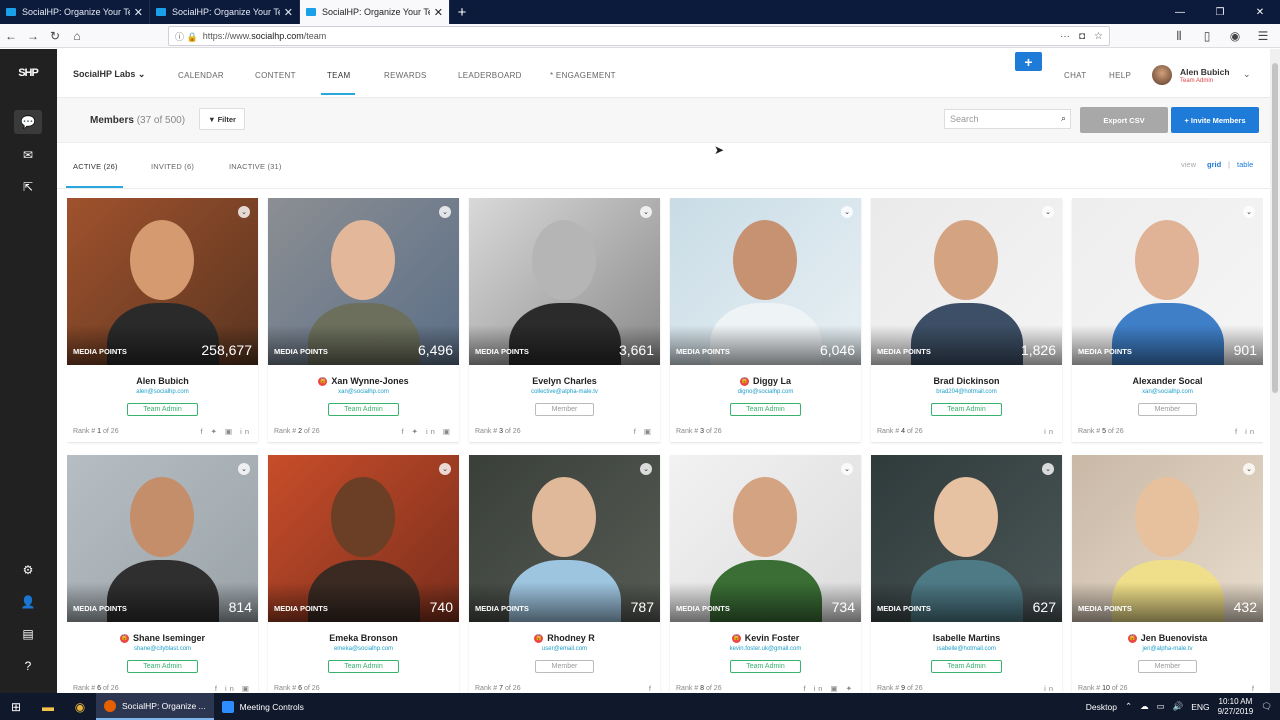  What do you see at coordinates (363, 381) in the screenshot?
I see `member-name: 🔒 Xan Wynne-Jones` at bounding box center [363, 381].